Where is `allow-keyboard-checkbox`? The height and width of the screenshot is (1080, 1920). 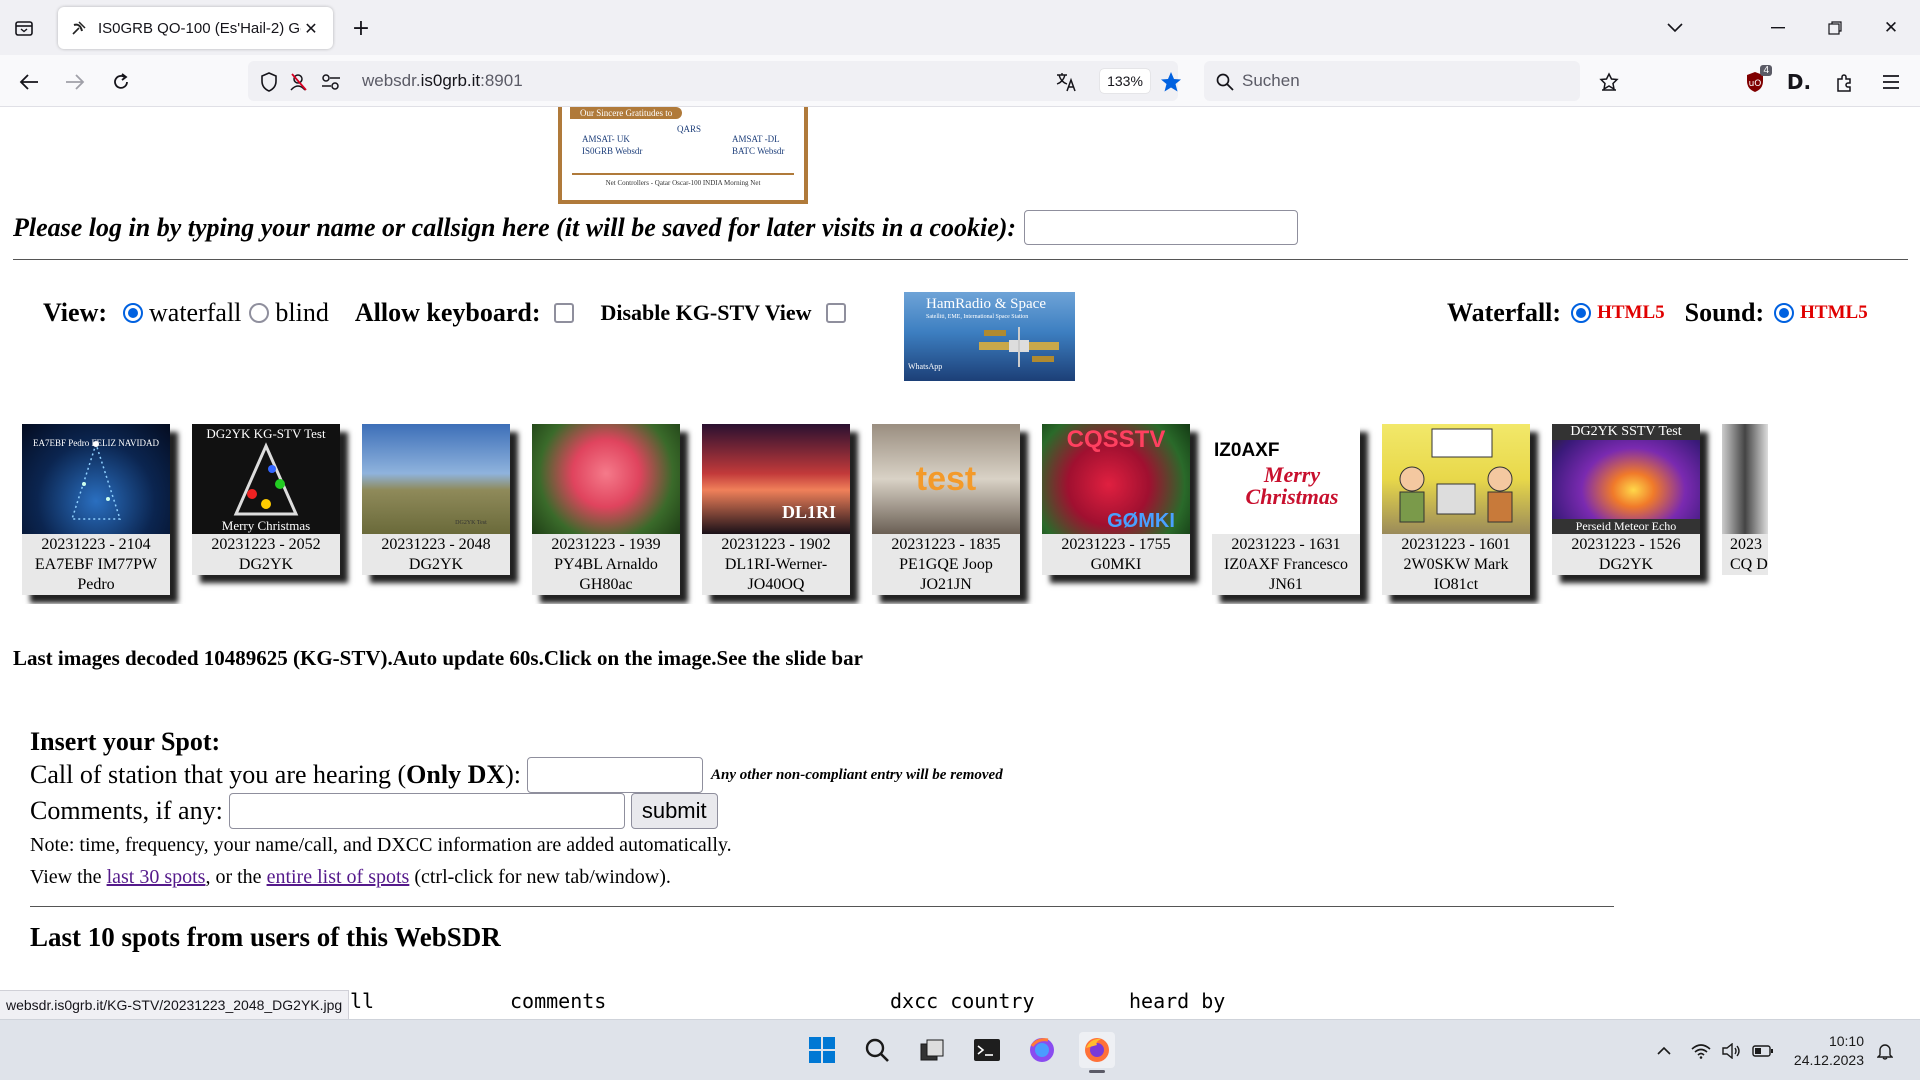 allow-keyboard-checkbox is located at coordinates (564, 313).